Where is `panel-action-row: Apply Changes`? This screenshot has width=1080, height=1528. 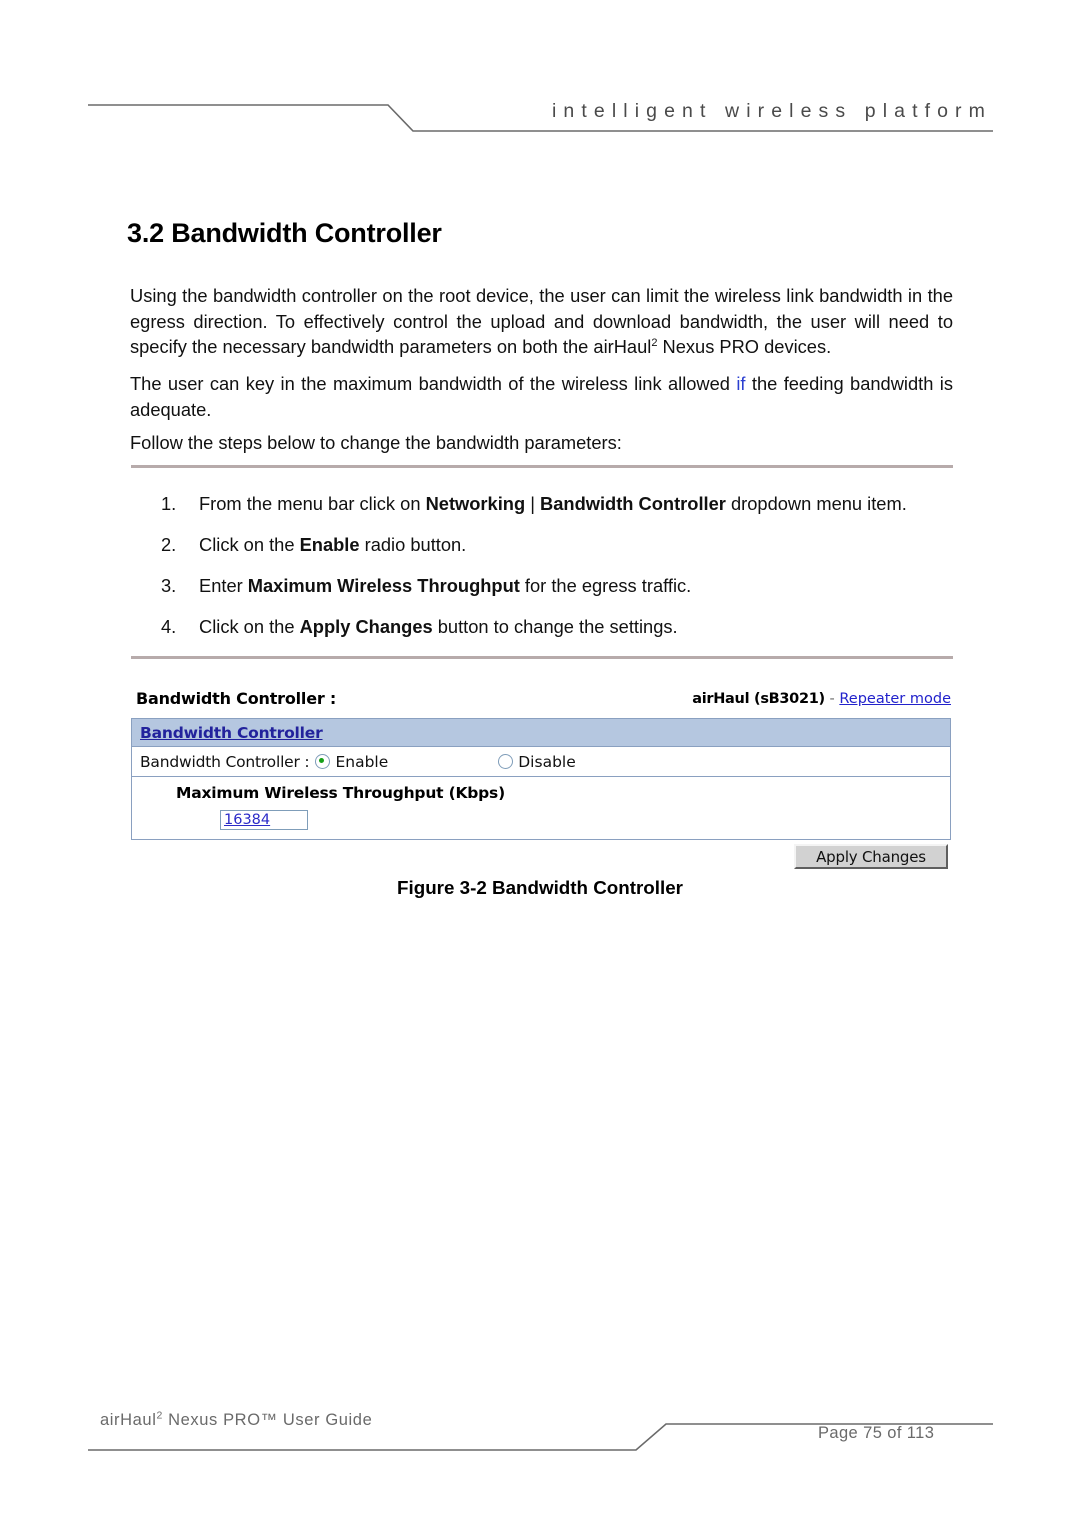 panel-action-row: Apply Changes is located at coordinates (542, 856).